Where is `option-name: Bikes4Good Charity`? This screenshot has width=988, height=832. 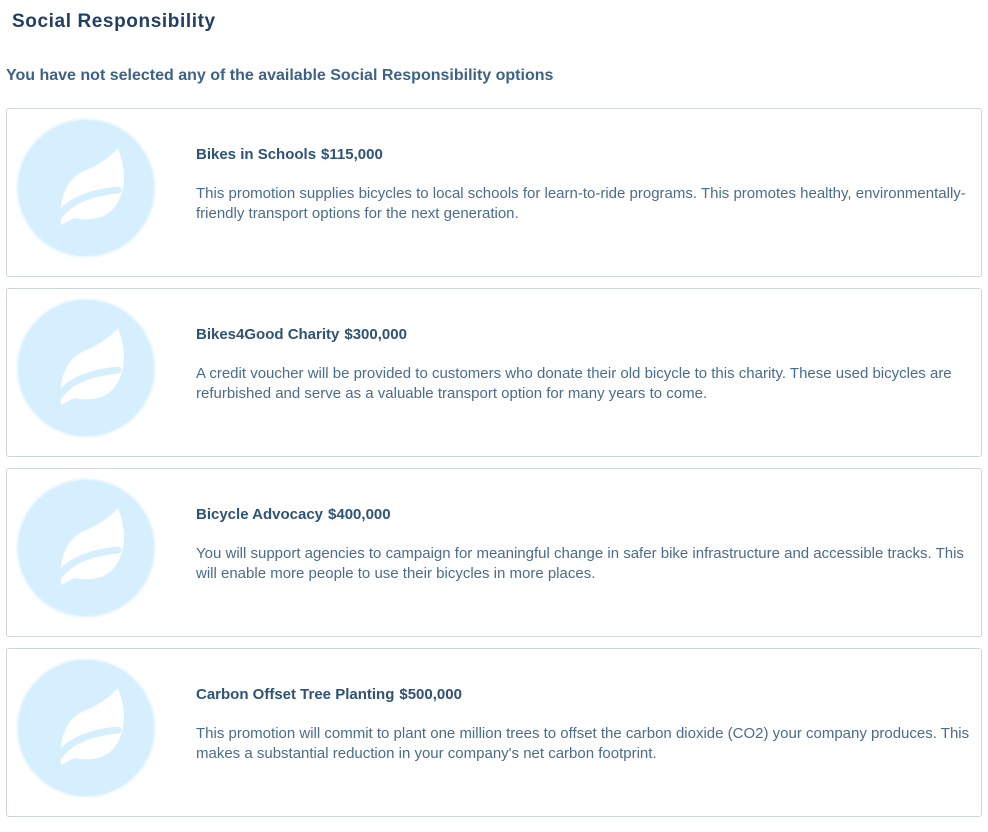 option-name: Bikes4Good Charity is located at coordinates (268, 334).